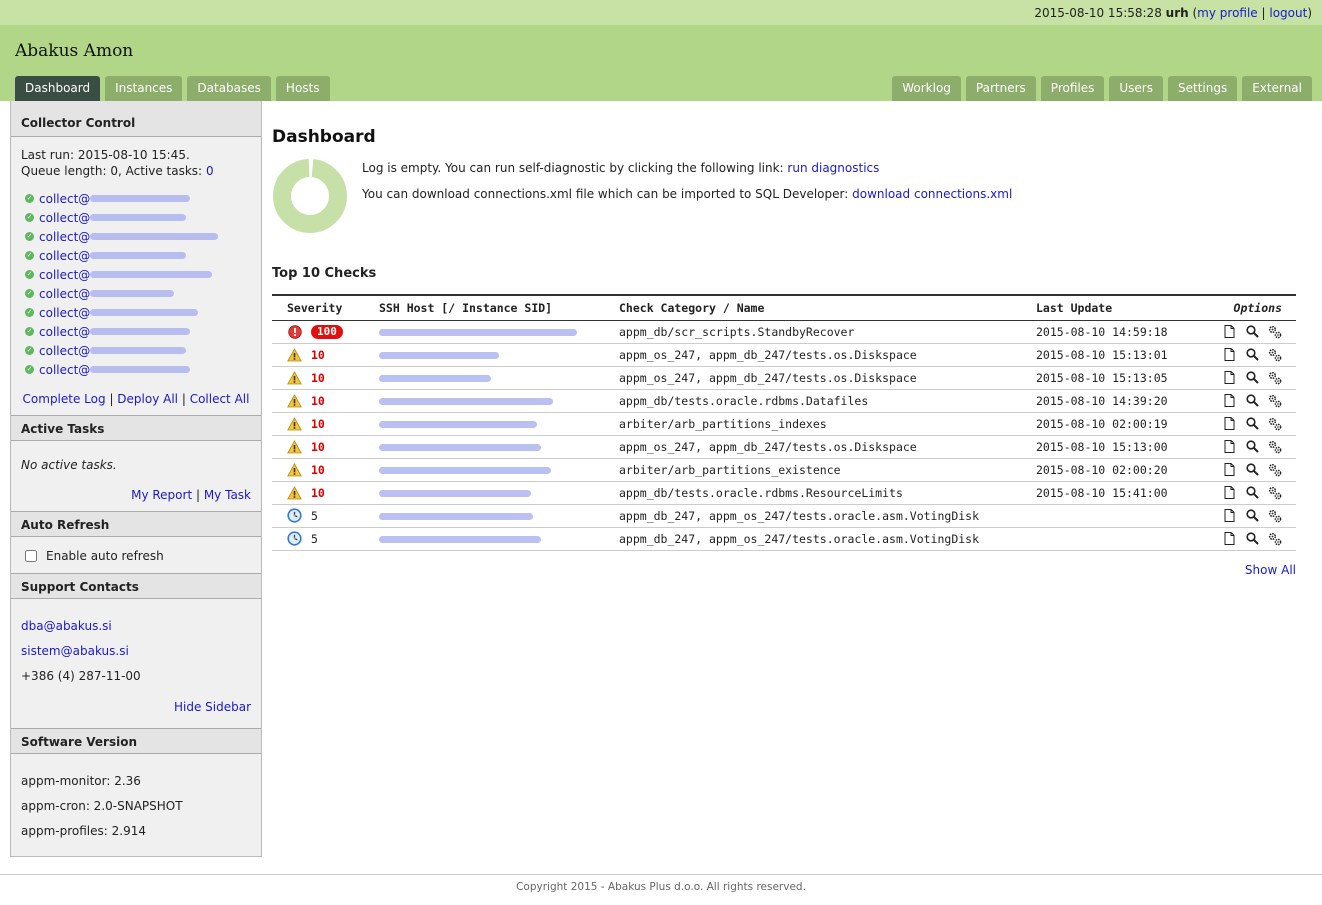 Image resolution: width=1322 pixels, height=905 pixels. I want to click on tab-external: External, so click(1277, 88).